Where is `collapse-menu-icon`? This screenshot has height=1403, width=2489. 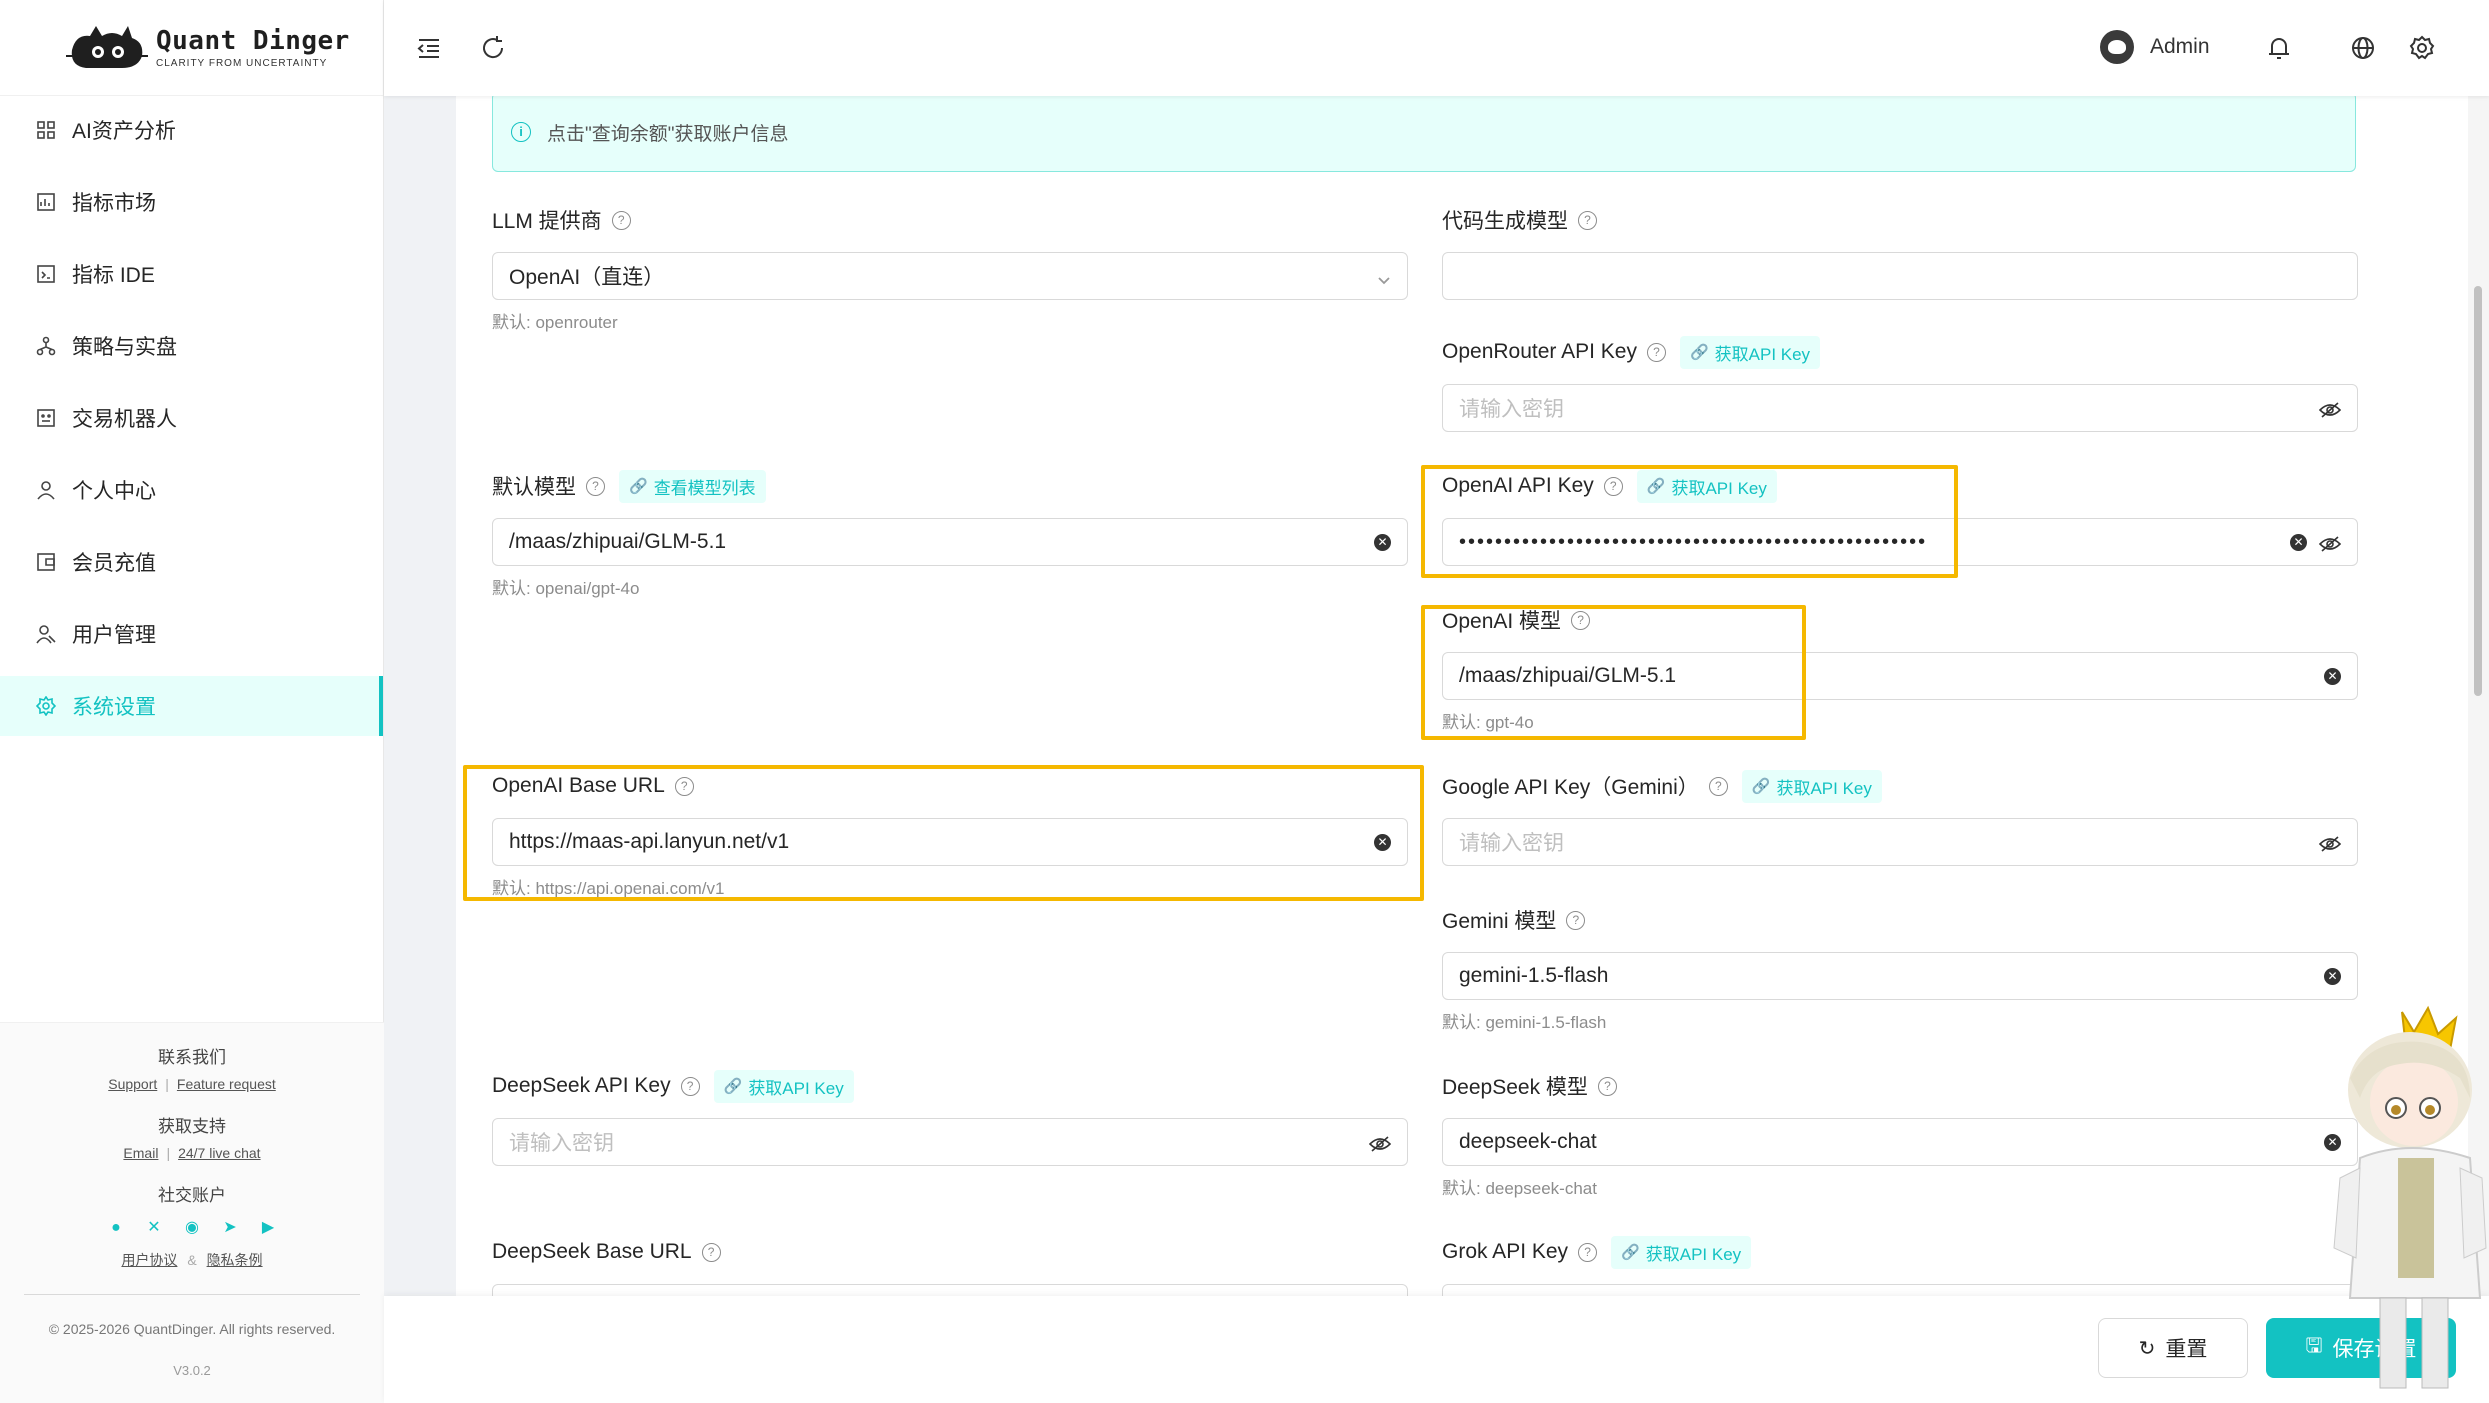
collapse-menu-icon is located at coordinates (429, 48).